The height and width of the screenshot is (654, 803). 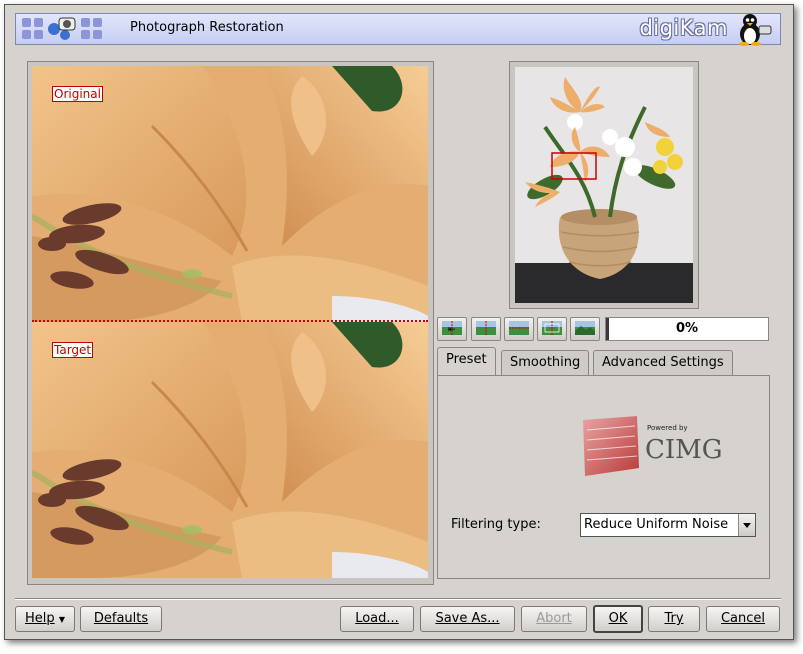 I want to click on navigation-thumbnail, so click(x=604, y=185).